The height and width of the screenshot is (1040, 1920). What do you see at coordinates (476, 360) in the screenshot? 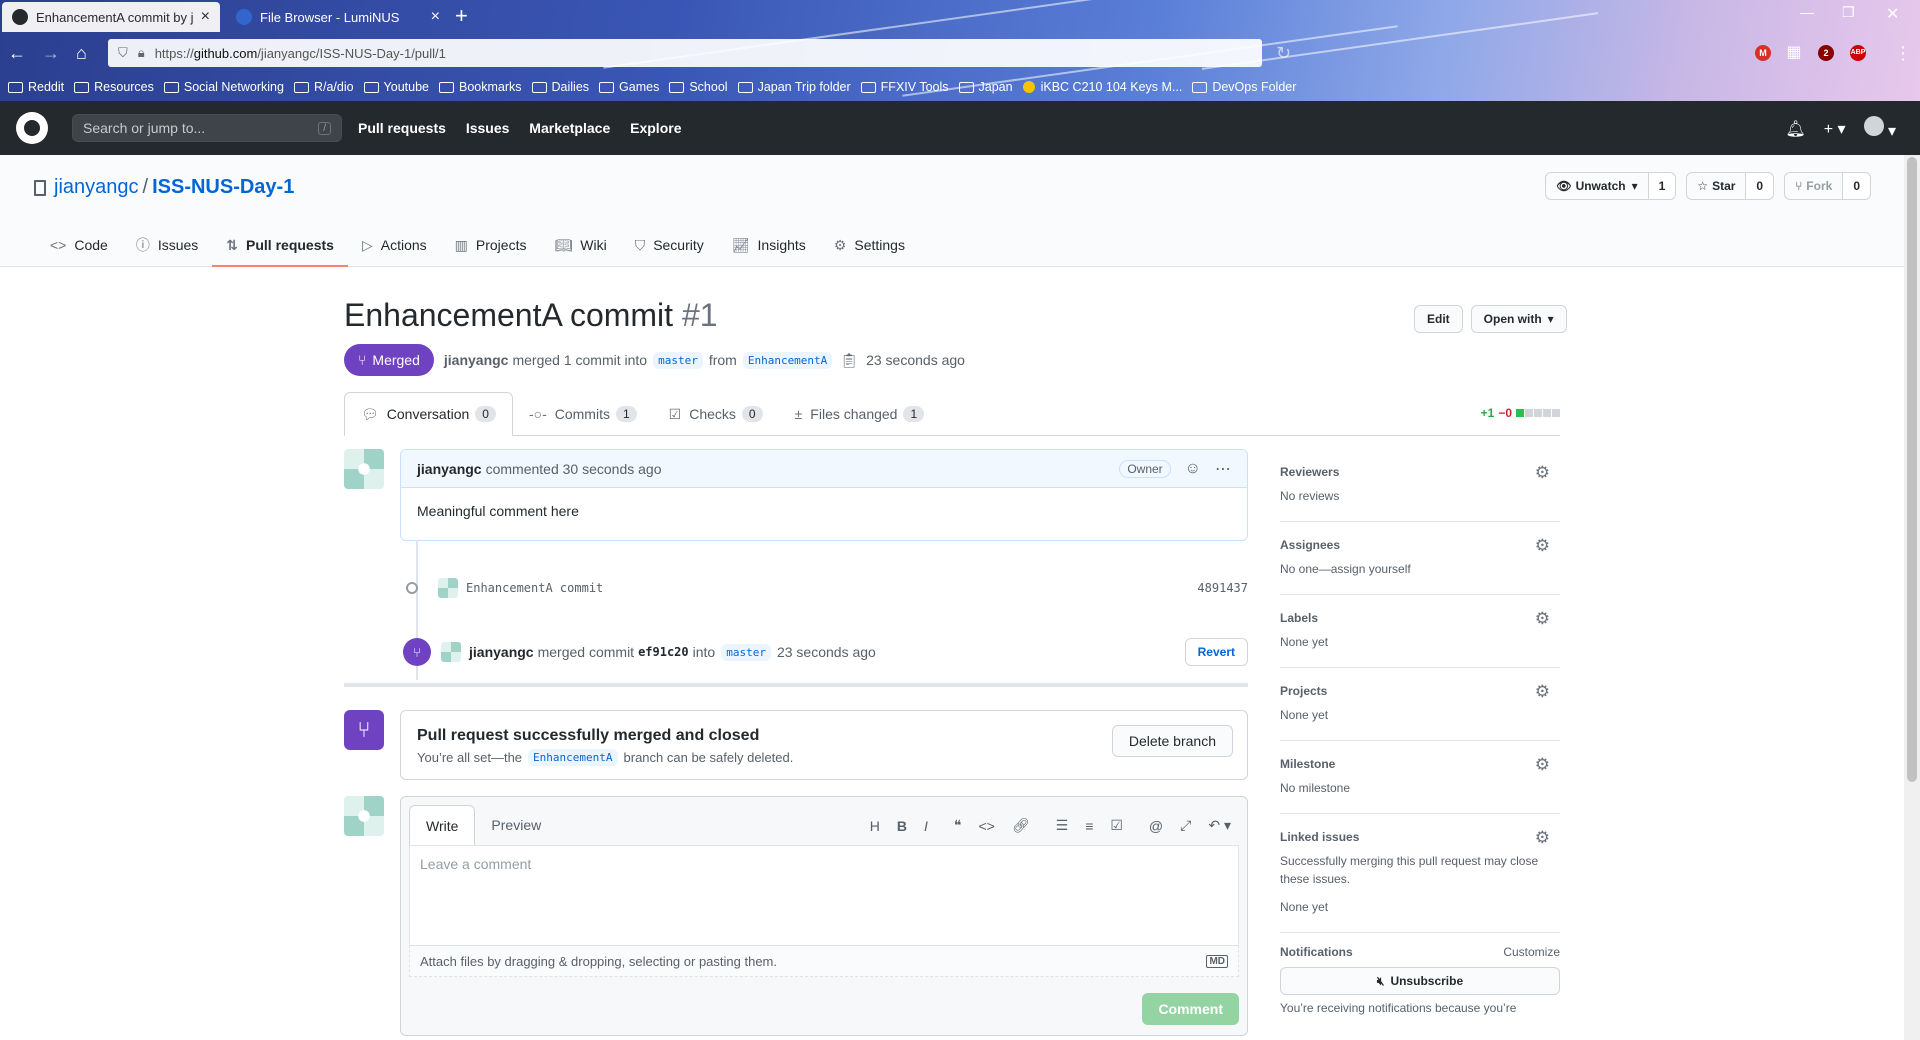
I see `pr-author-link: jianyangc` at bounding box center [476, 360].